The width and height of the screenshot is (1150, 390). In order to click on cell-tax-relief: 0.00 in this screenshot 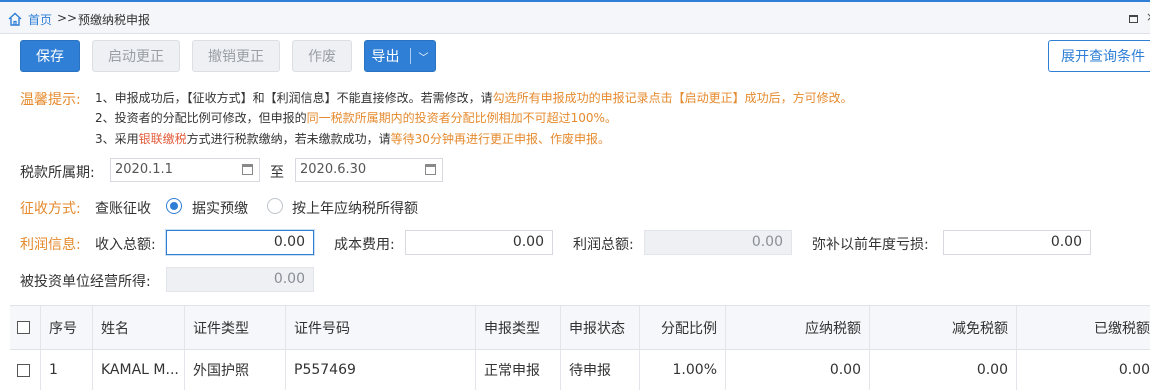, I will do `click(942, 370)`.